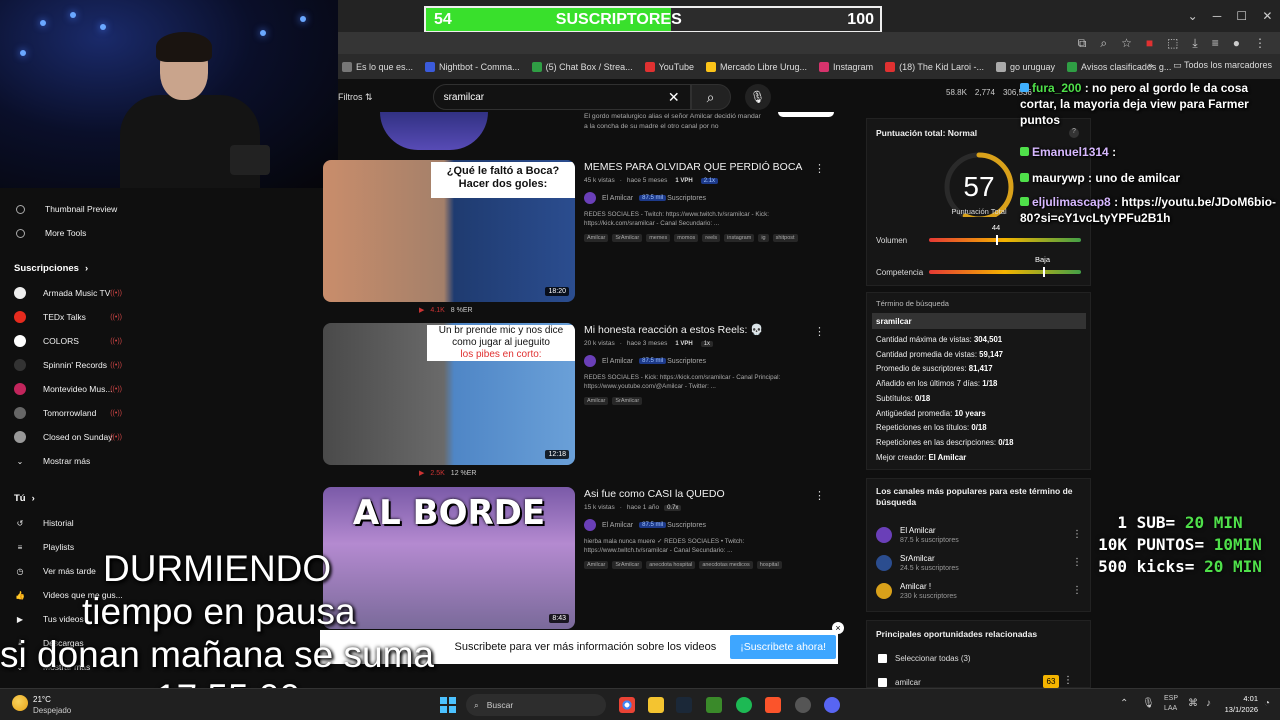 The width and height of the screenshot is (1280, 720). Describe the element at coordinates (671, 565) in the screenshot. I see `video-tag: anecdota hospital` at that location.